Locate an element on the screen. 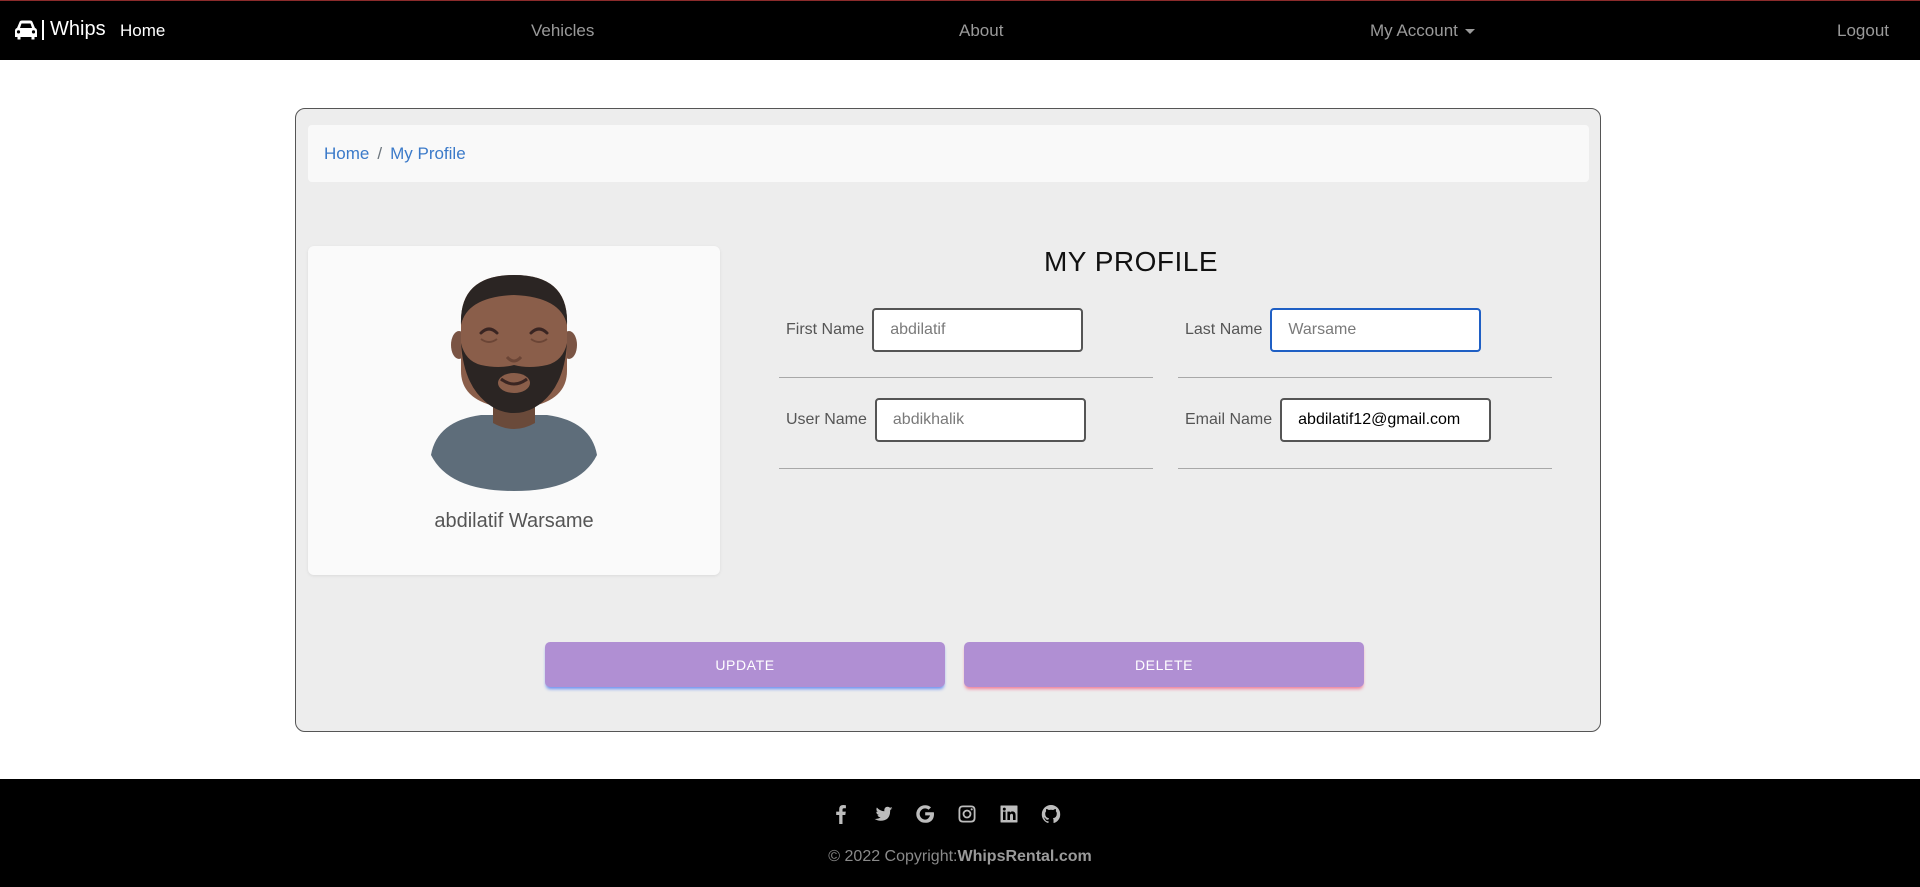 Image resolution: width=1920 pixels, height=887 pixels. social-links is located at coordinates (945, 813).